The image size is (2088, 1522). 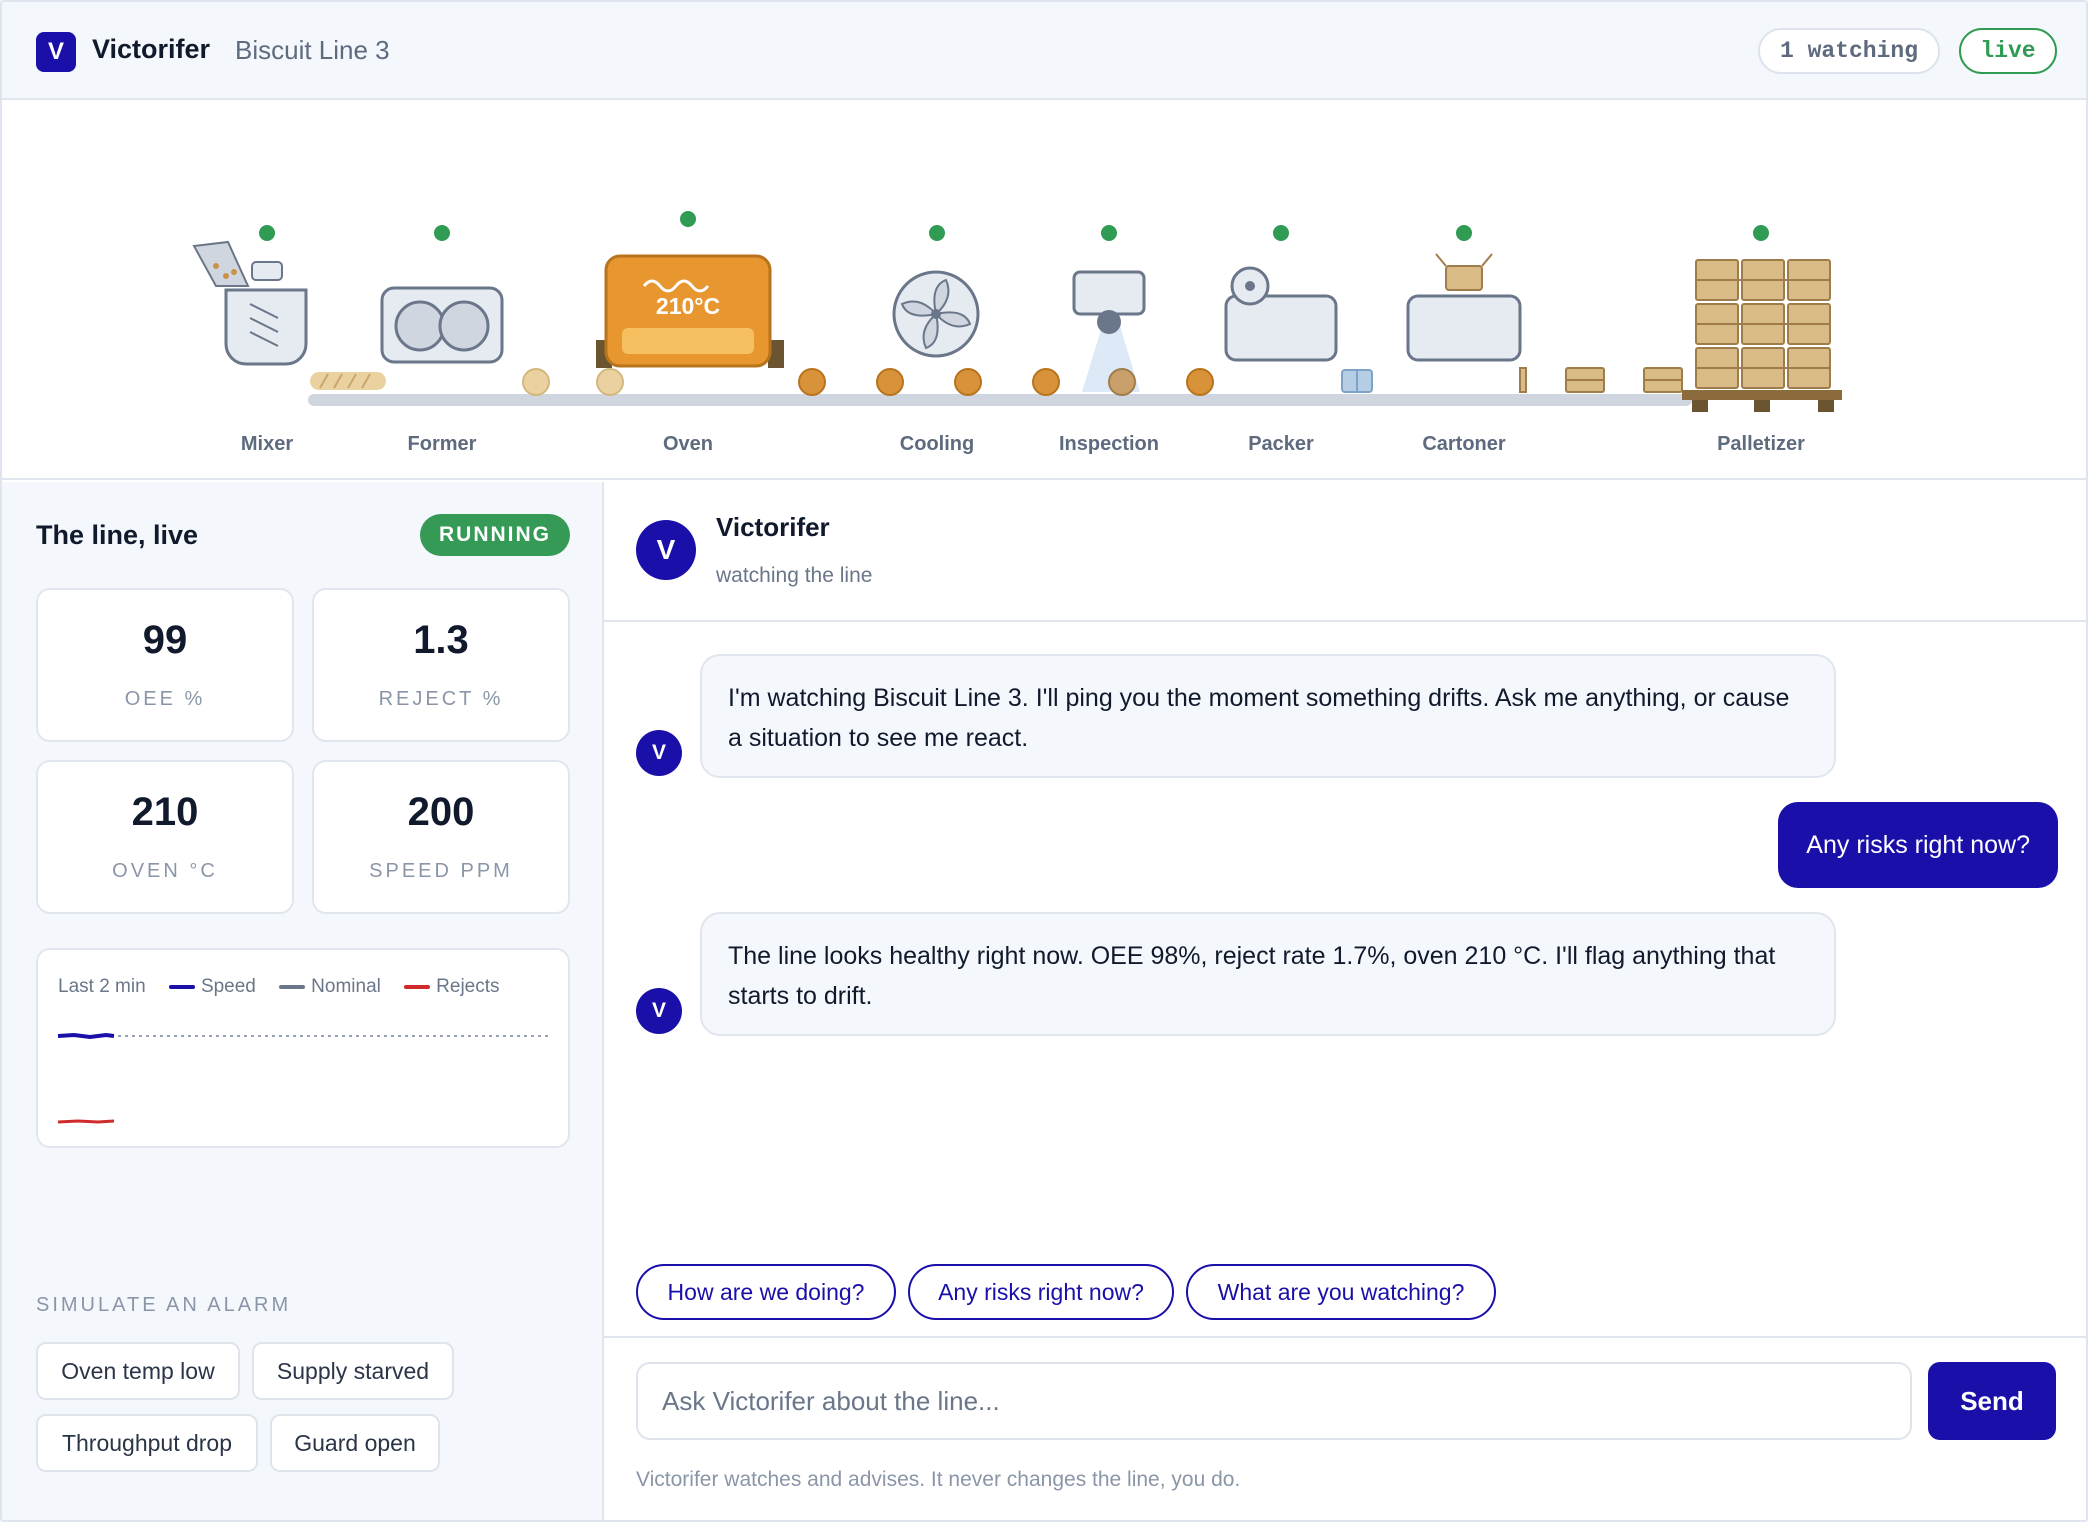 I want to click on kpi-label: OVEN °C, so click(x=165, y=871).